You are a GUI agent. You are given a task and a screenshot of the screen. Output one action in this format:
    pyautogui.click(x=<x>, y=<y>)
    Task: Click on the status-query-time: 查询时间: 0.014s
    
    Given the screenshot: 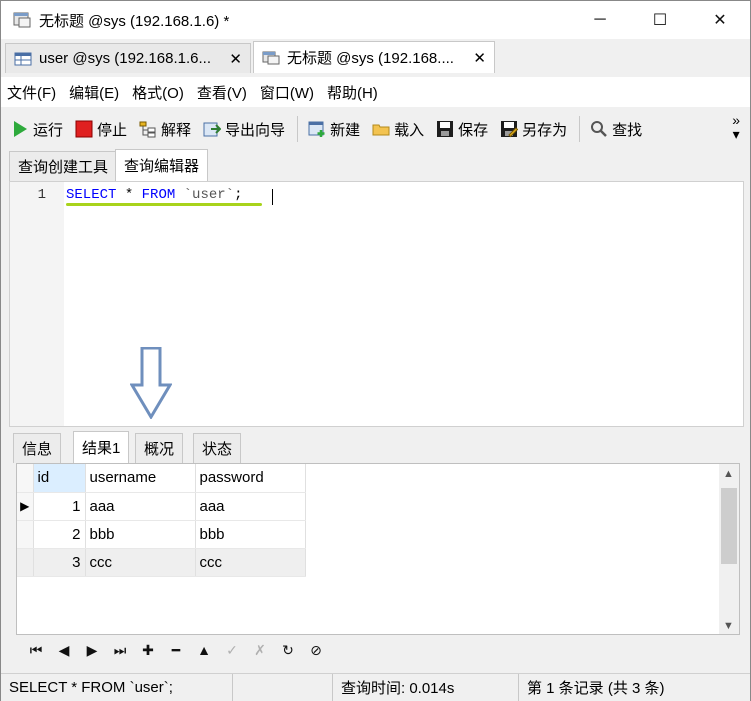 What is the action you would take?
    pyautogui.click(x=426, y=687)
    